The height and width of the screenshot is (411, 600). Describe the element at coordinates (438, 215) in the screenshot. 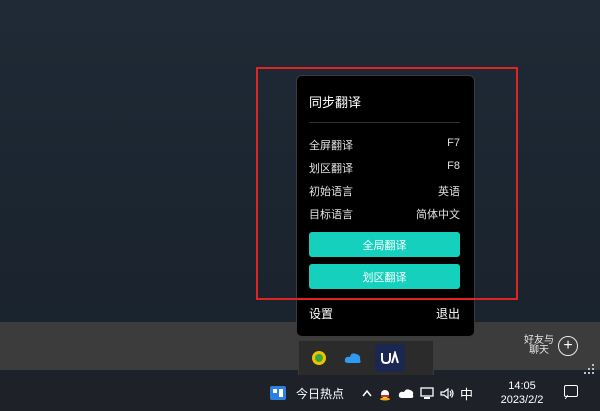

I see `target-language-value: 简体中文` at that location.